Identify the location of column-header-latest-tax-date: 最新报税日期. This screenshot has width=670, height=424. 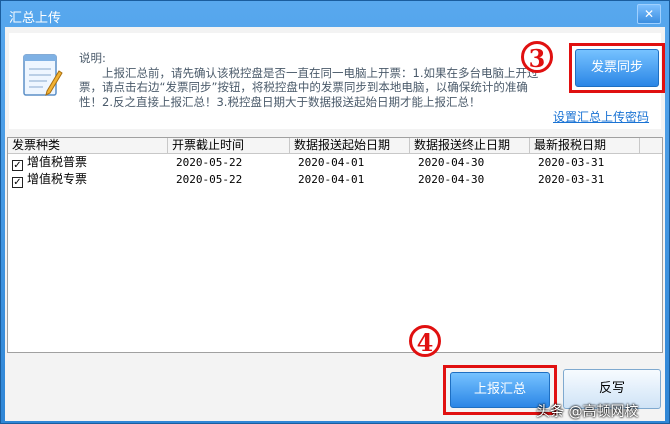
(585, 145).